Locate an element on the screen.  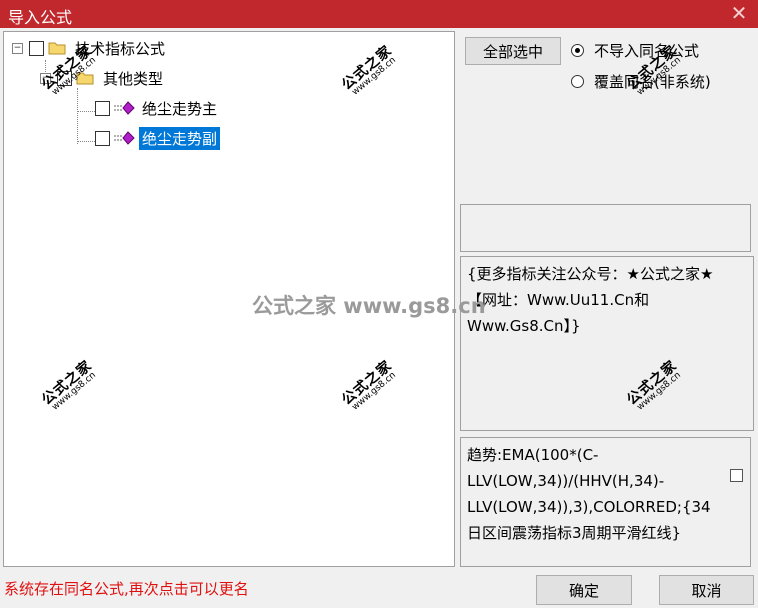
close-icon: ✕ is located at coordinates (739, 13).